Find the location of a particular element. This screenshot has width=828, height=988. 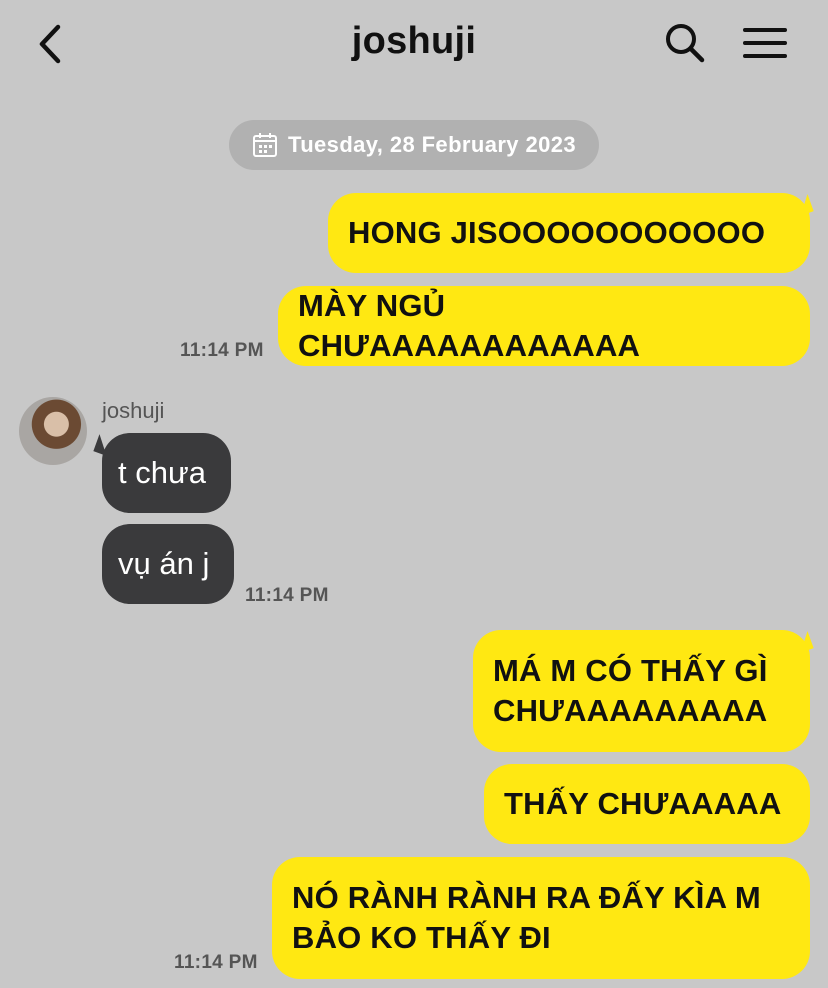

date-divider: Tuesday, 28 February 2023 is located at coordinates (414, 145).